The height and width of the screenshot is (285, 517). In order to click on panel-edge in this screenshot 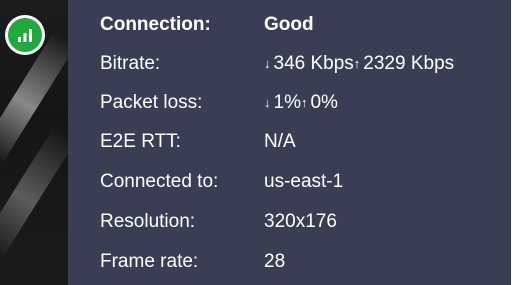, I will do `click(514, 142)`.